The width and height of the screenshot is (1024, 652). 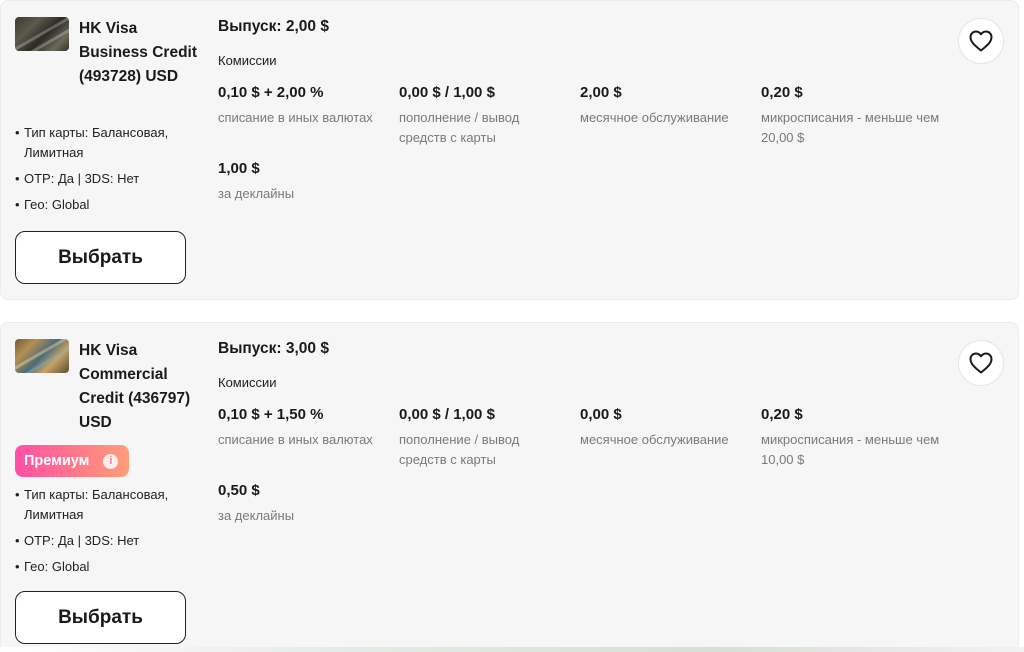 I want to click on fee-value: 2,00 $, so click(x=601, y=92).